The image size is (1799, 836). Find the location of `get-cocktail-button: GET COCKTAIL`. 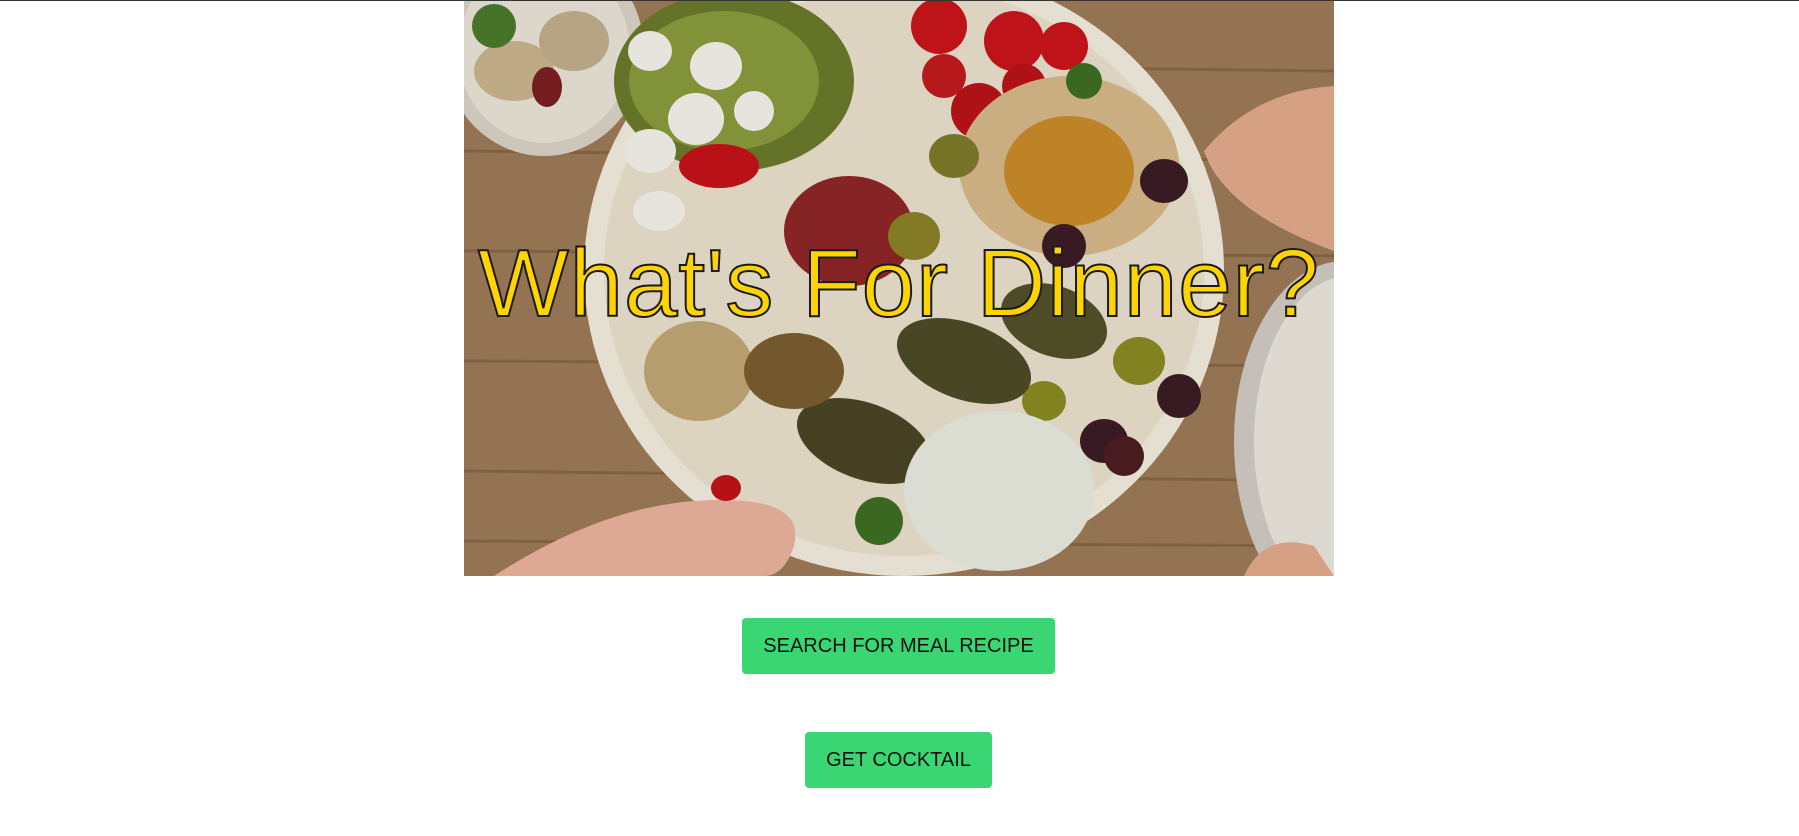

get-cocktail-button: GET COCKTAIL is located at coordinates (898, 760).